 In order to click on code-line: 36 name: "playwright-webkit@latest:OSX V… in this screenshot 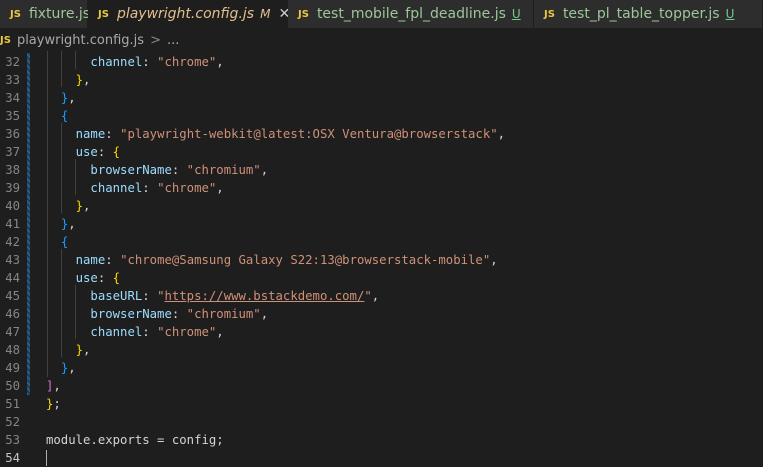, I will do `click(381, 134)`.